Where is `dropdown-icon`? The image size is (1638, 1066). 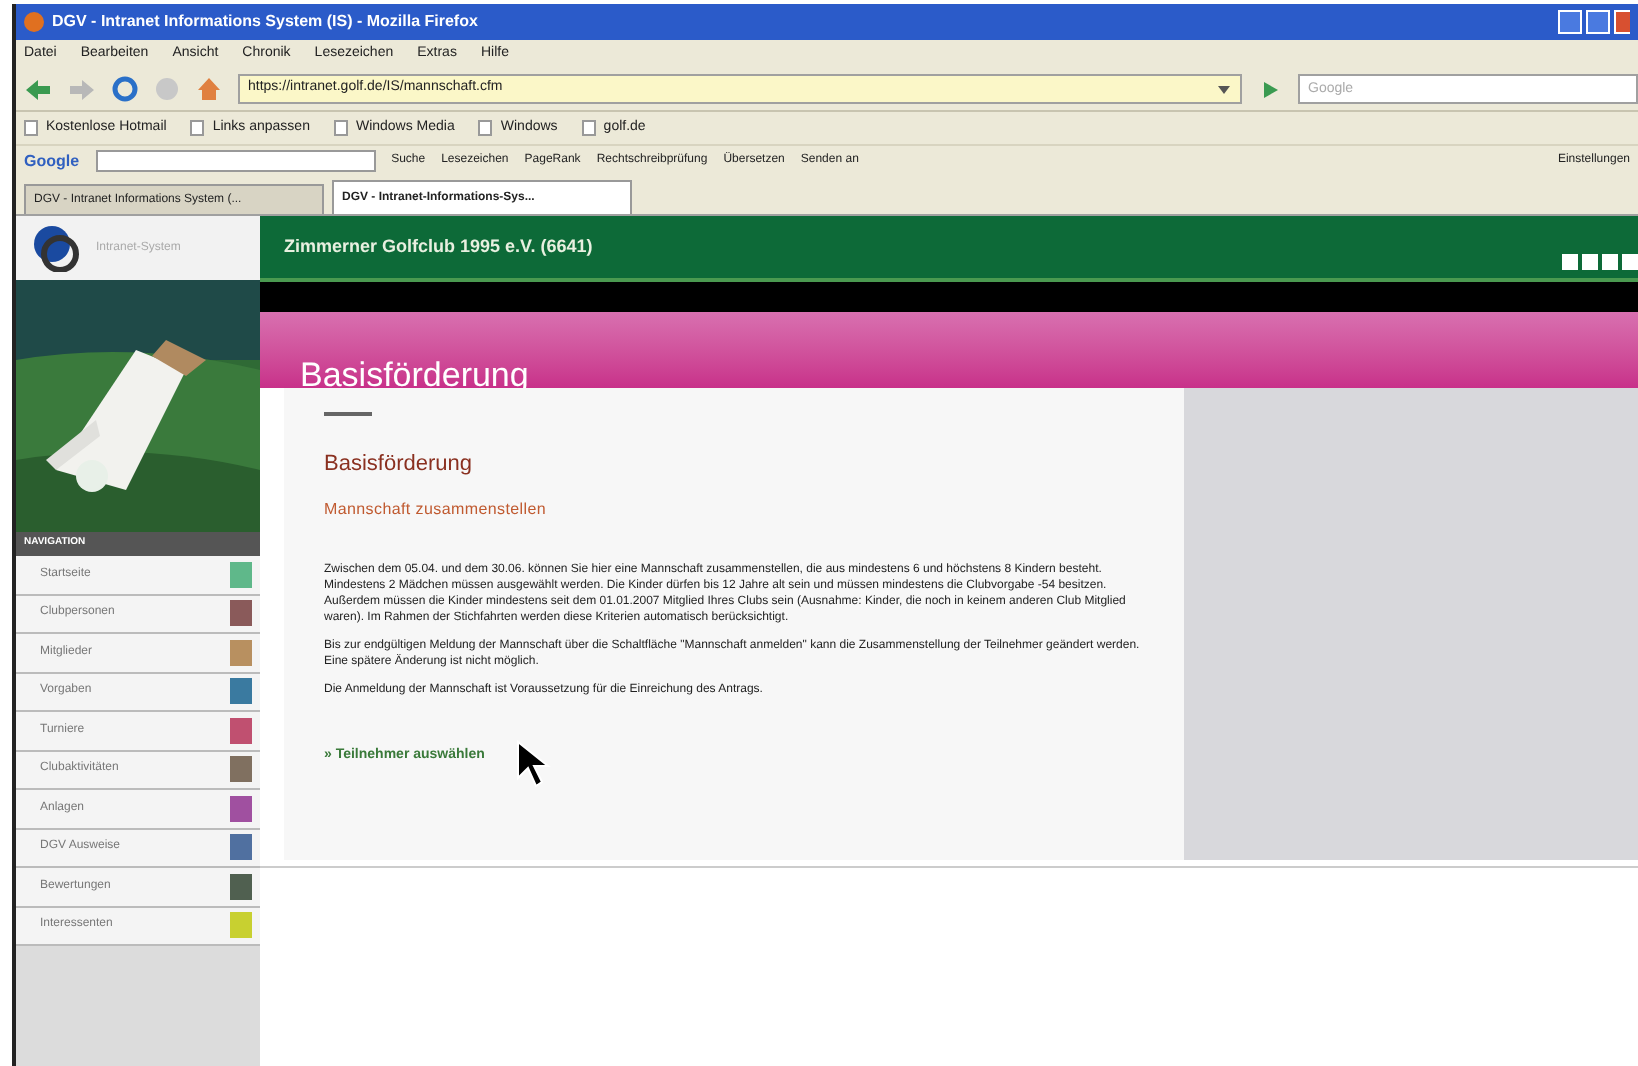 dropdown-icon is located at coordinates (1224, 89).